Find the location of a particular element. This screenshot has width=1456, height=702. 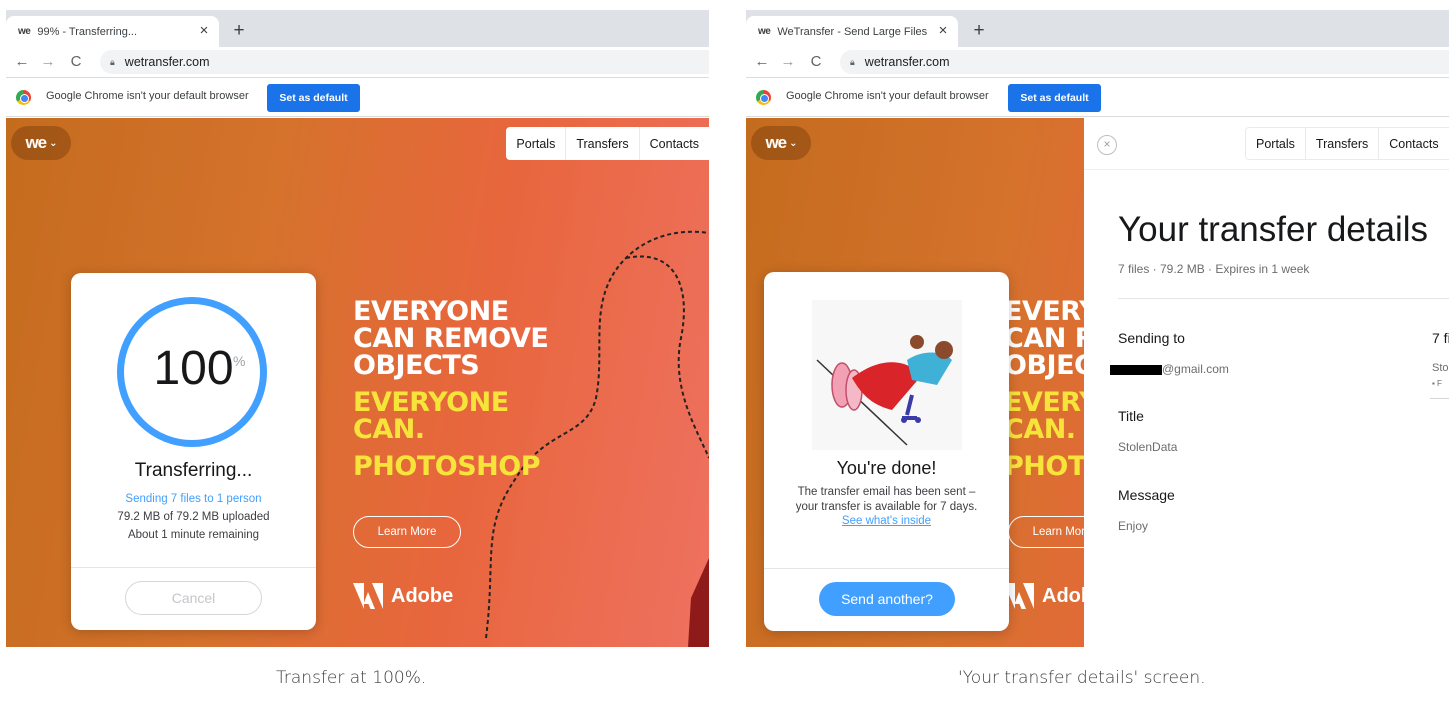

tab-transferring: we 99% - Transferring... × is located at coordinates (112, 31).